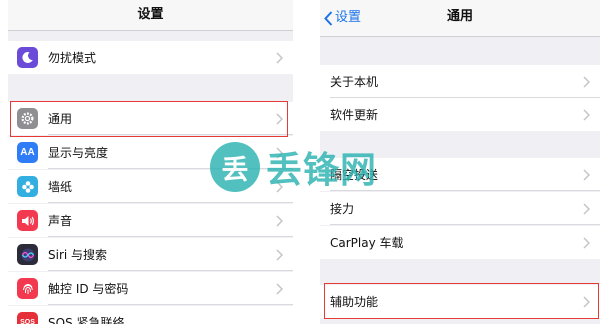 The image size is (607, 324). I want to click on general-item-label: 软件更新, so click(354, 115).